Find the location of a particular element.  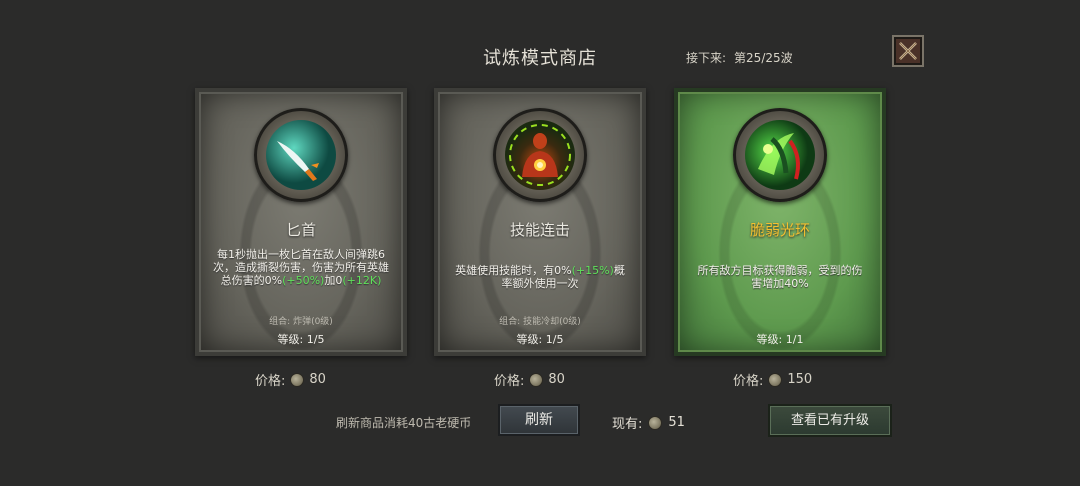

card-name: 匕首 is located at coordinates (300, 230).